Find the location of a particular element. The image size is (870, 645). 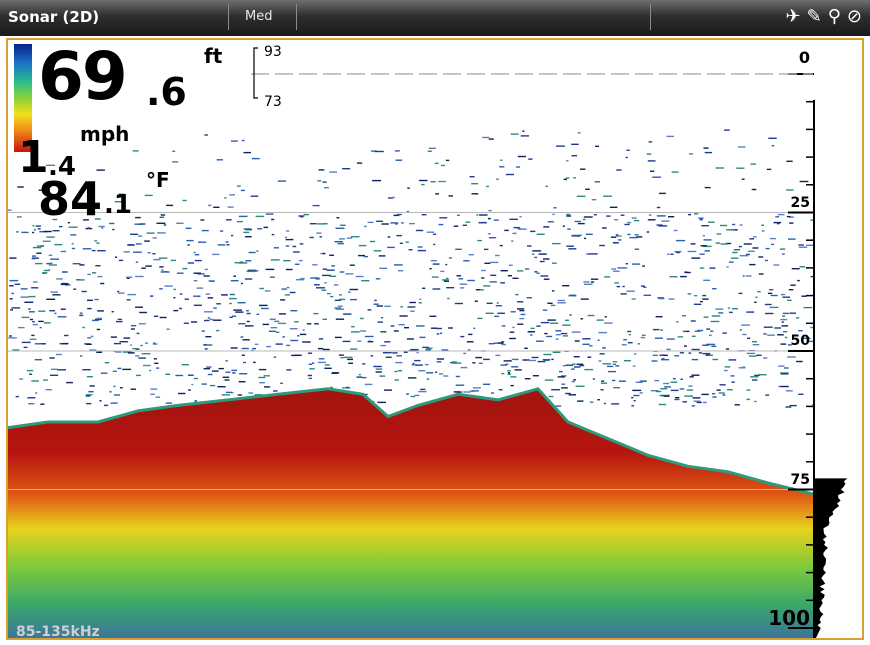

range-bracket is located at coordinates (255, 73).